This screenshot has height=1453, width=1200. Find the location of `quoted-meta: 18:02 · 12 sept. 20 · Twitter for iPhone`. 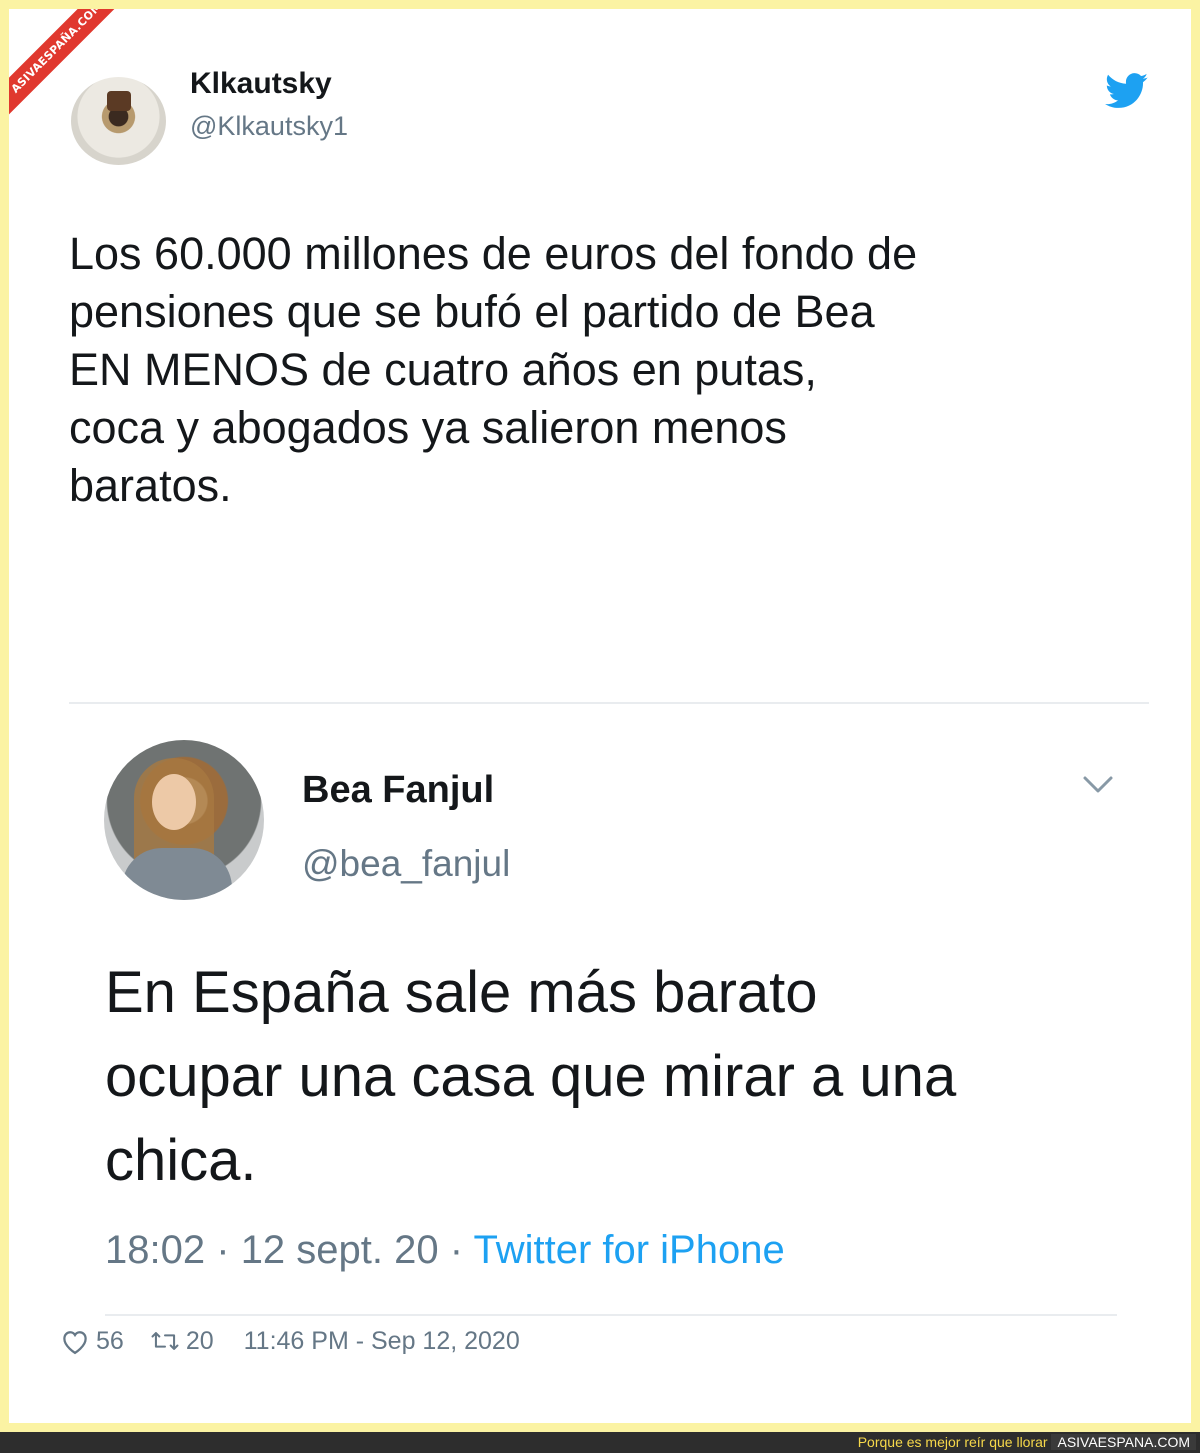

quoted-meta: 18:02 · 12 sept. 20 · Twitter for iPhone is located at coordinates (445, 1250).